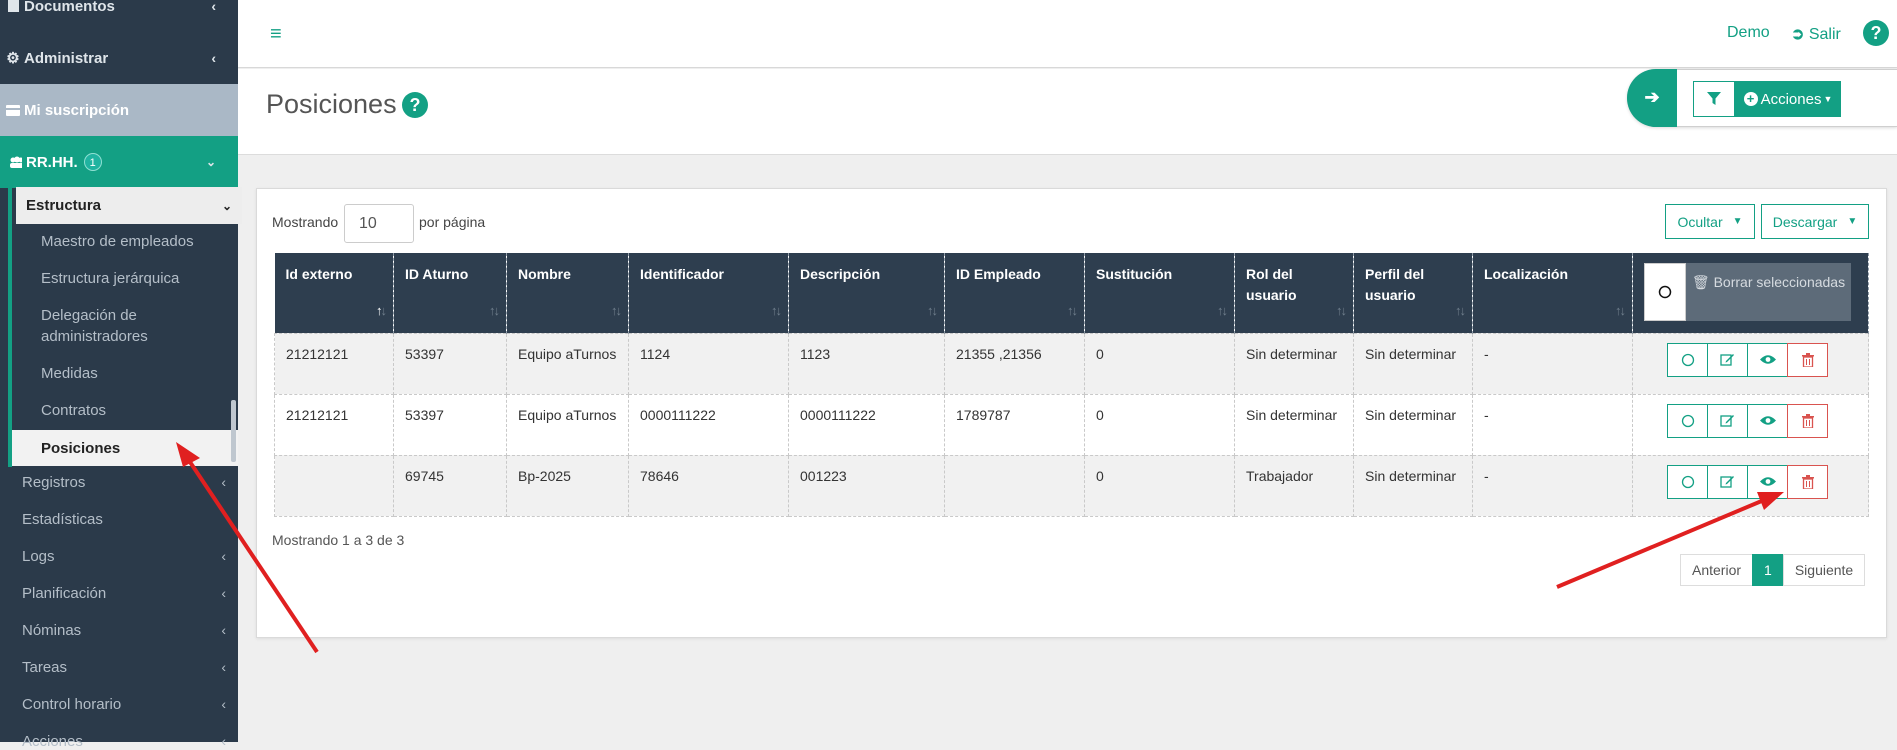 Image resolution: width=1897 pixels, height=750 pixels. I want to click on sidebar-item-label: Estadísticas, so click(62, 519).